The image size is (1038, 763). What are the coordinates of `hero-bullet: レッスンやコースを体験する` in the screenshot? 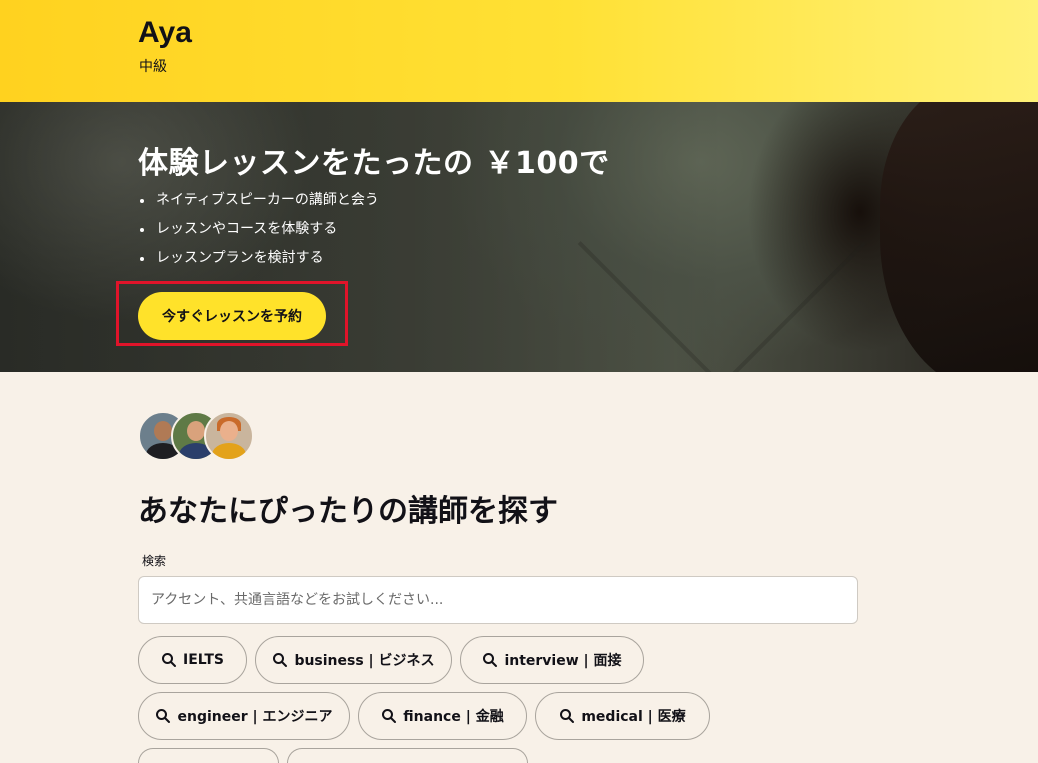 It's located at (258, 233).